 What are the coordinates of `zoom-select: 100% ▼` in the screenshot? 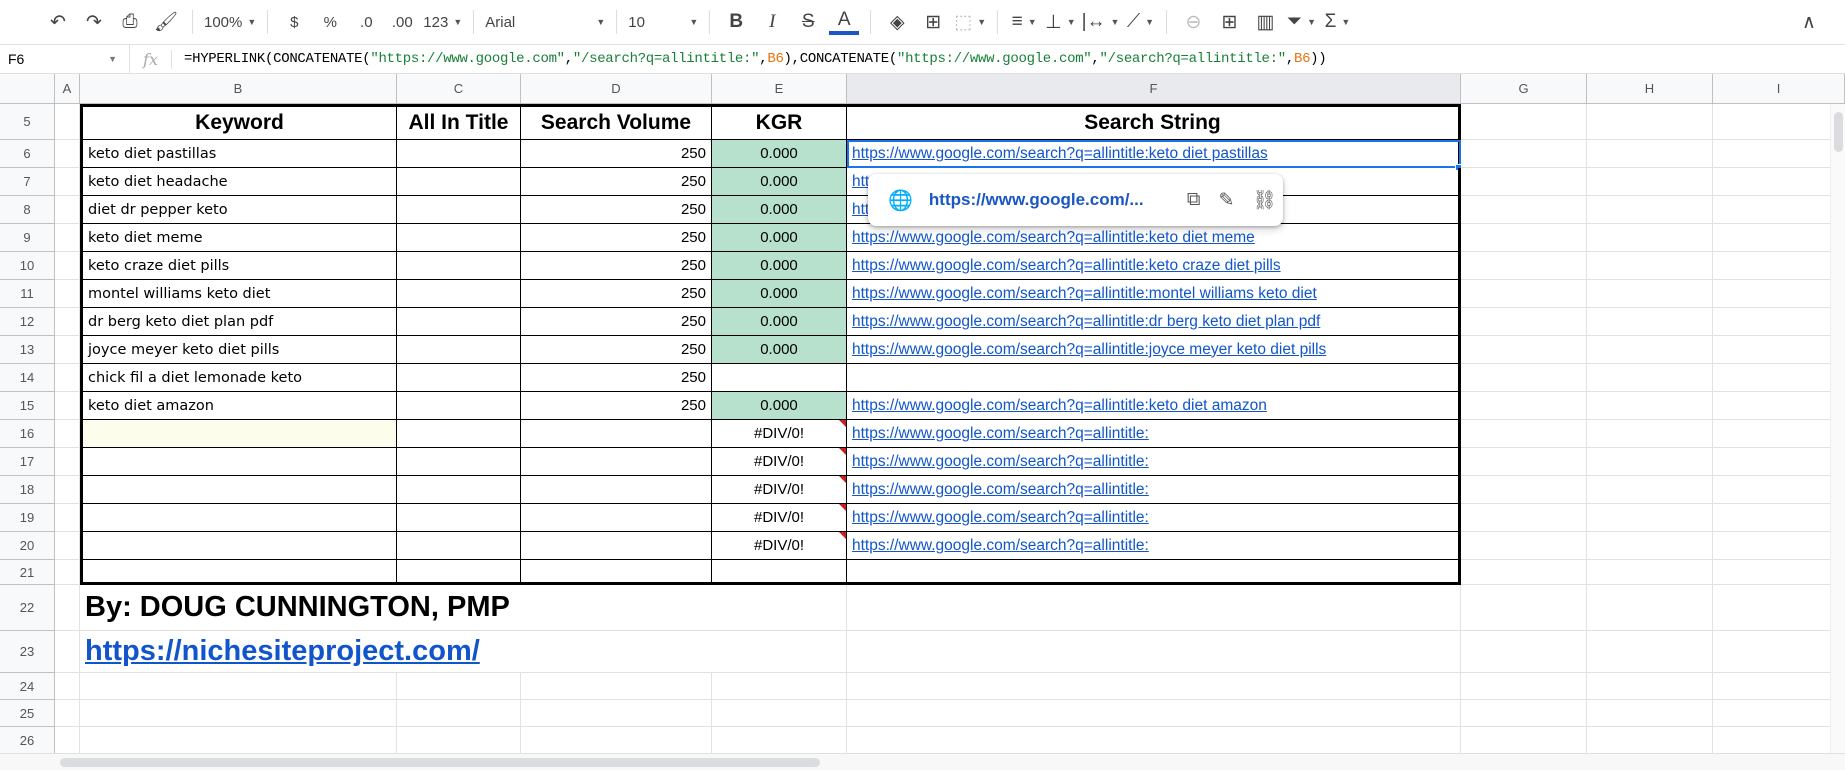 It's located at (230, 22).